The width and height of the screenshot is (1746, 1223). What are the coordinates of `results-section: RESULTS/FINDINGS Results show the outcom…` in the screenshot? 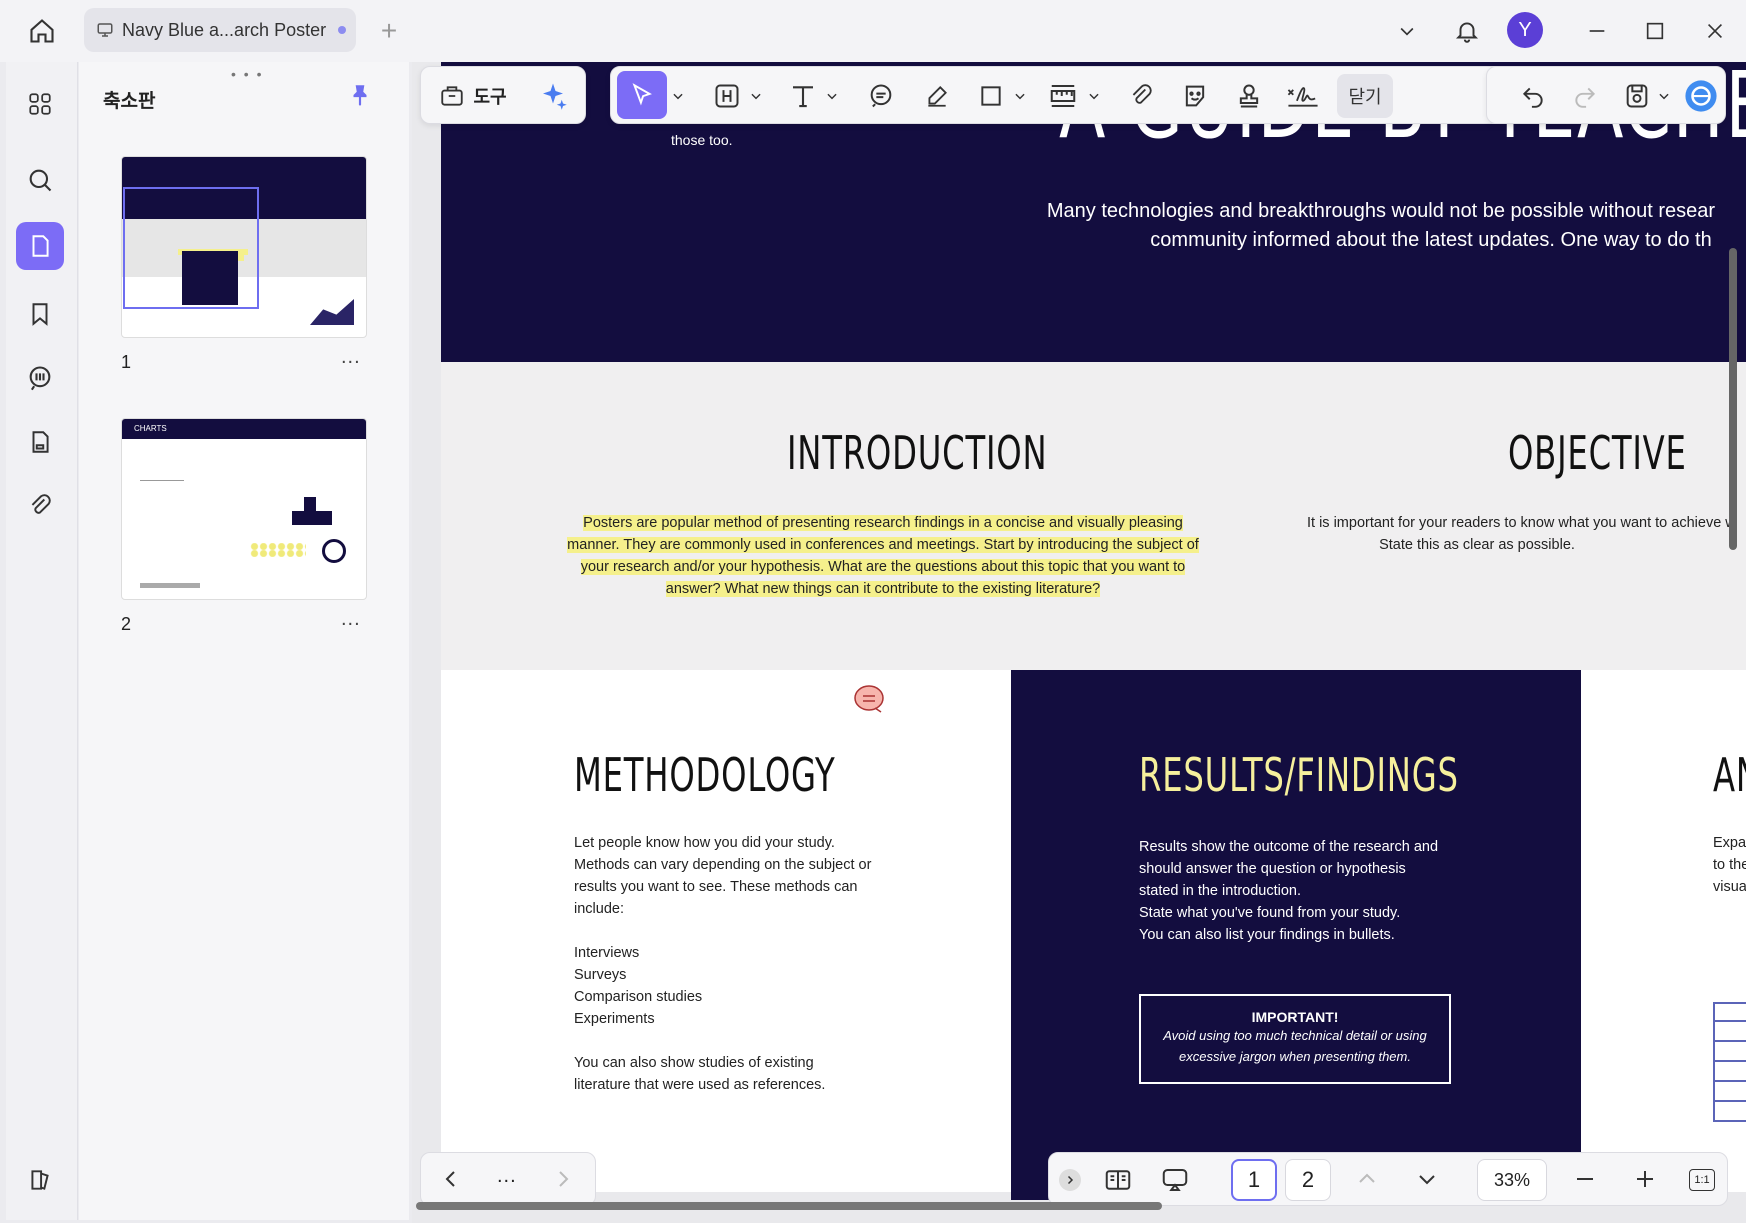 It's located at (1296, 935).